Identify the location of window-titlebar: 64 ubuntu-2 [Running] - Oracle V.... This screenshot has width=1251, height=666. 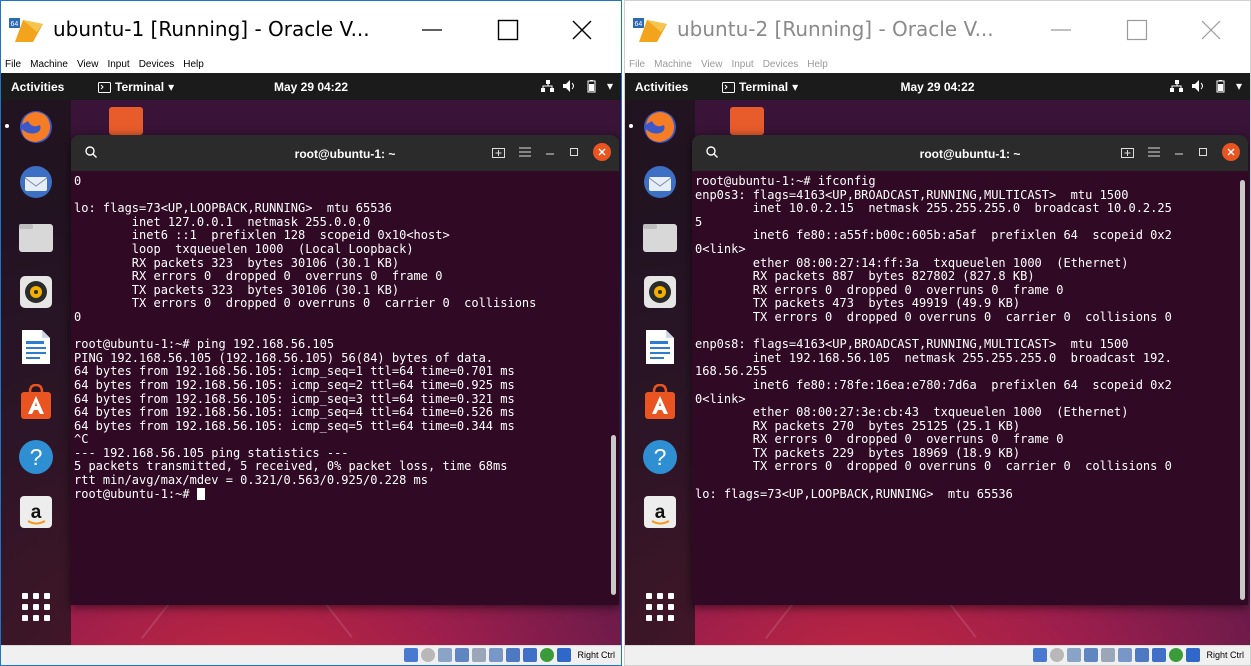
(937, 28).